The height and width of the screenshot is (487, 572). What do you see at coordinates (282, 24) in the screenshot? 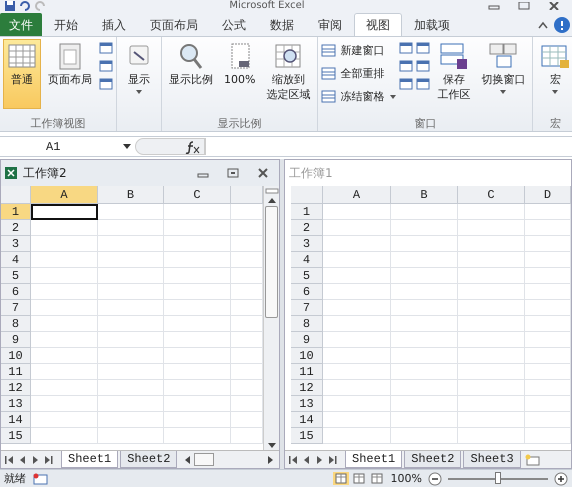
I see `ribbon-tab: 数据` at bounding box center [282, 24].